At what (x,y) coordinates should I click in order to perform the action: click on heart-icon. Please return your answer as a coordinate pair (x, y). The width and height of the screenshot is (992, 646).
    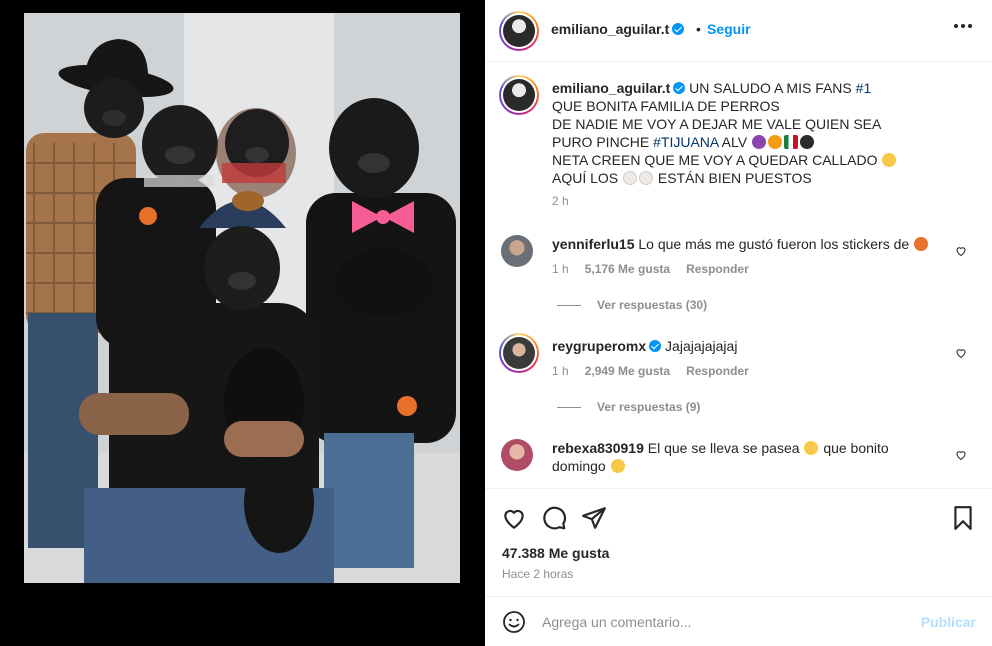
    Looking at the image, I should click on (514, 518).